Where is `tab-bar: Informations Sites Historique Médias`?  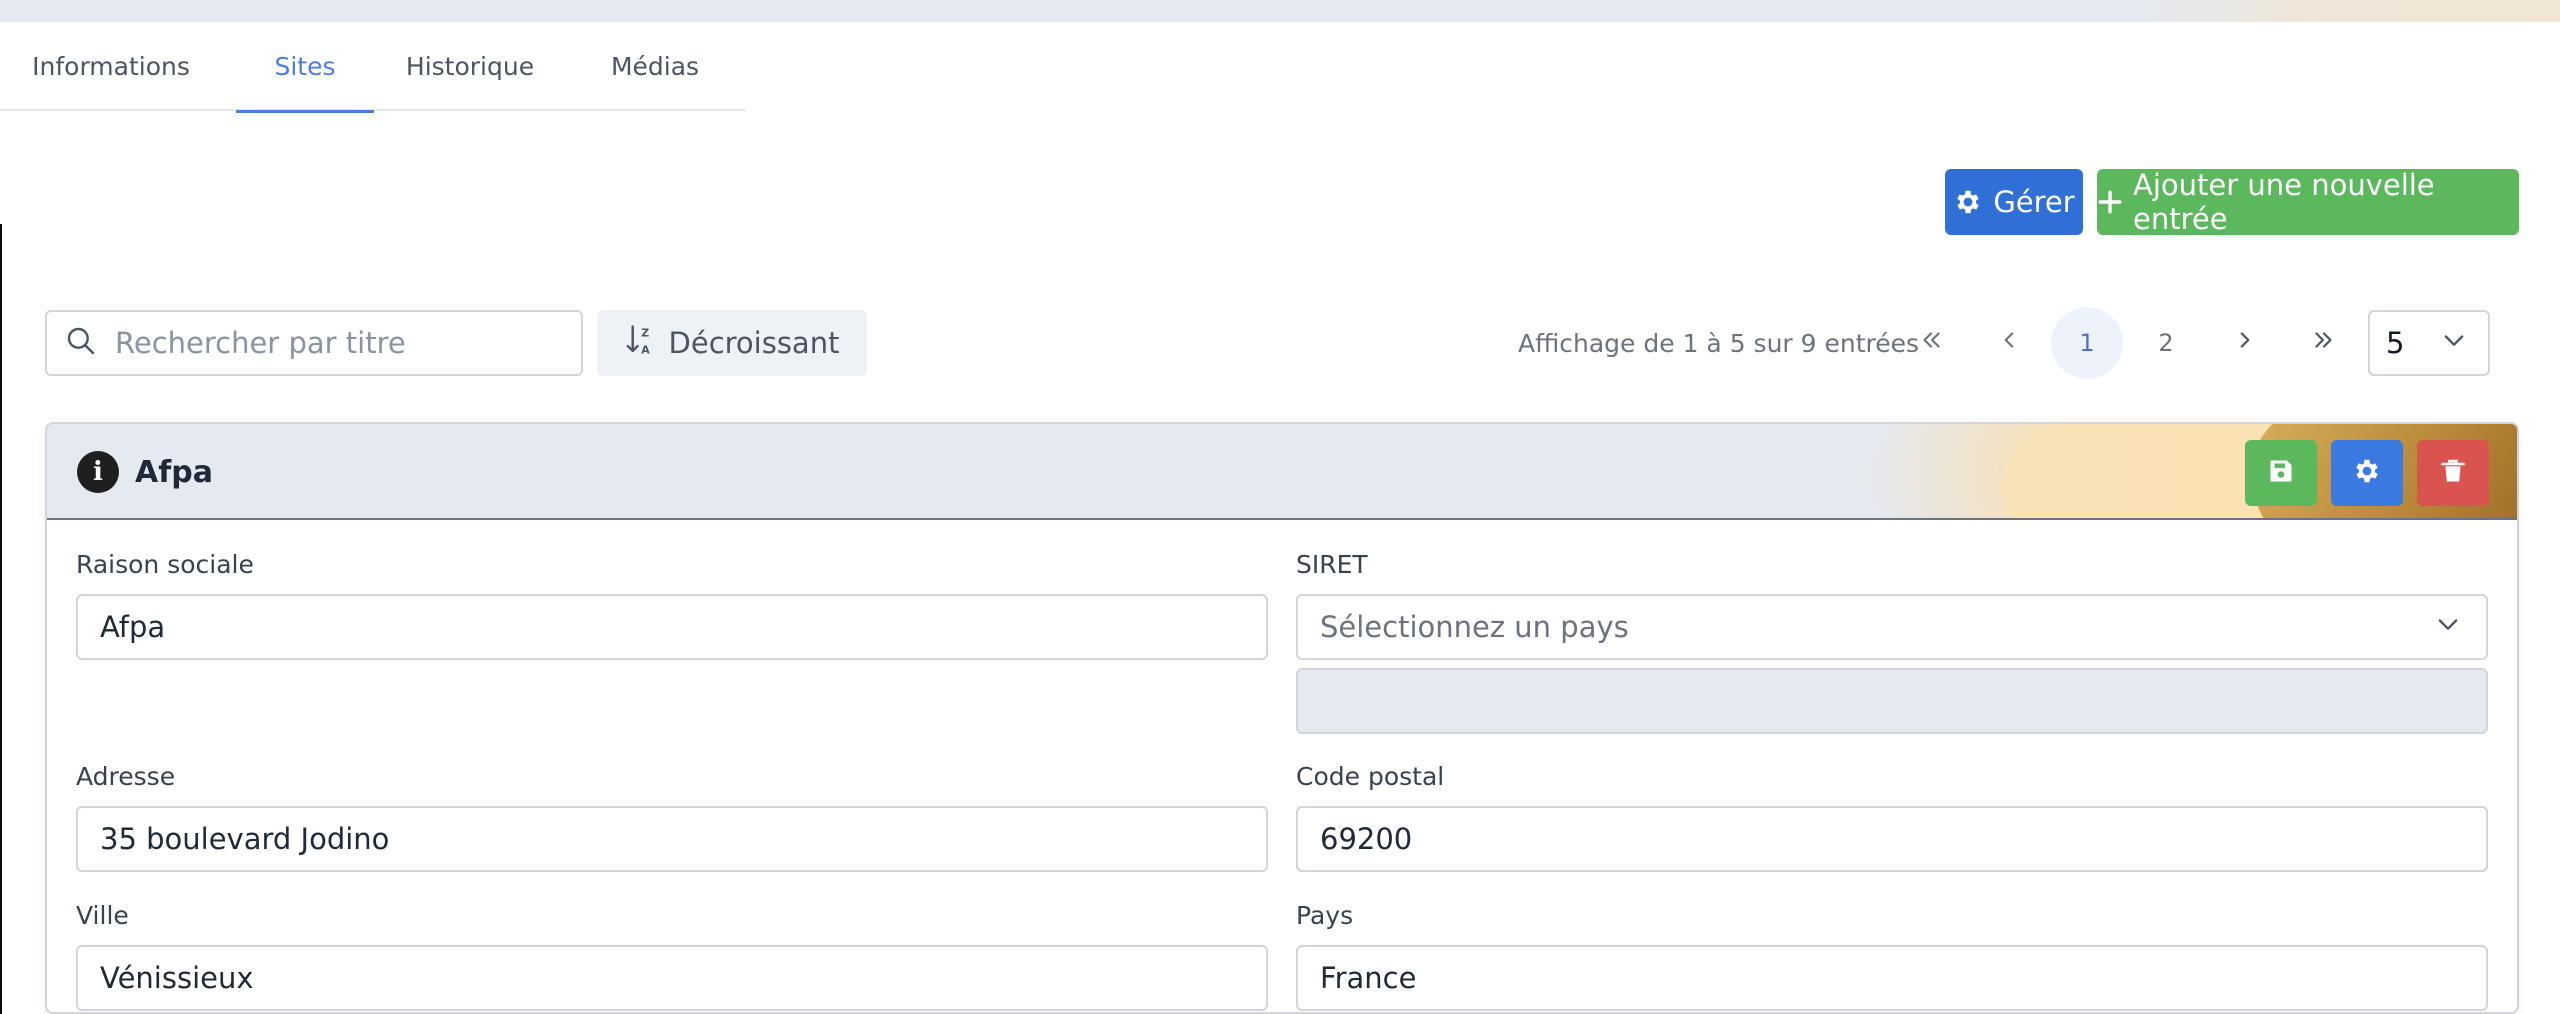 tab-bar: Informations Sites Historique Médias is located at coordinates (373, 67).